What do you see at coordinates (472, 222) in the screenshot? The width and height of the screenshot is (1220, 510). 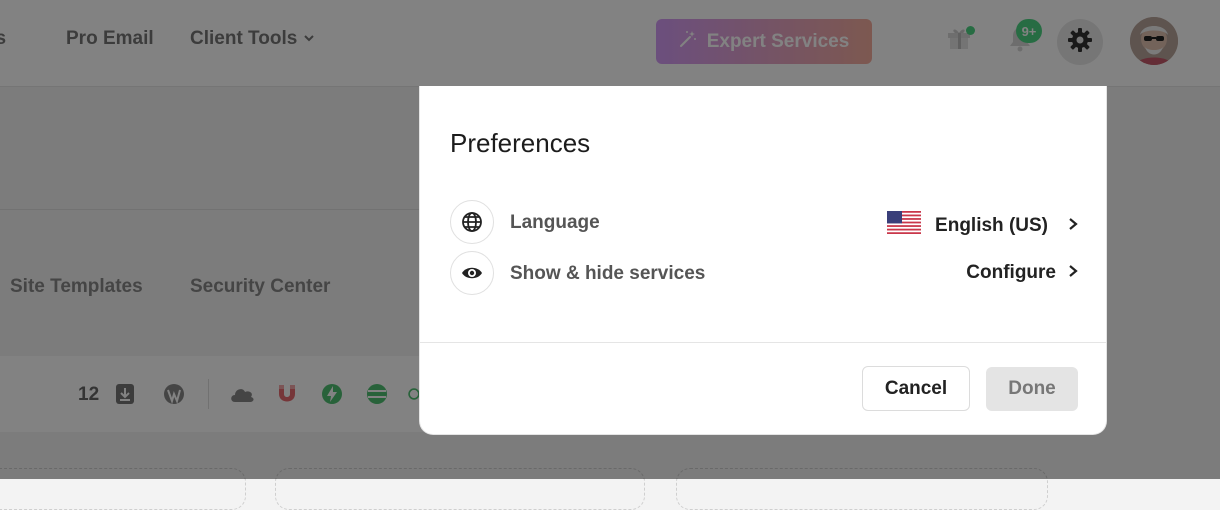 I see `globe-icon` at bounding box center [472, 222].